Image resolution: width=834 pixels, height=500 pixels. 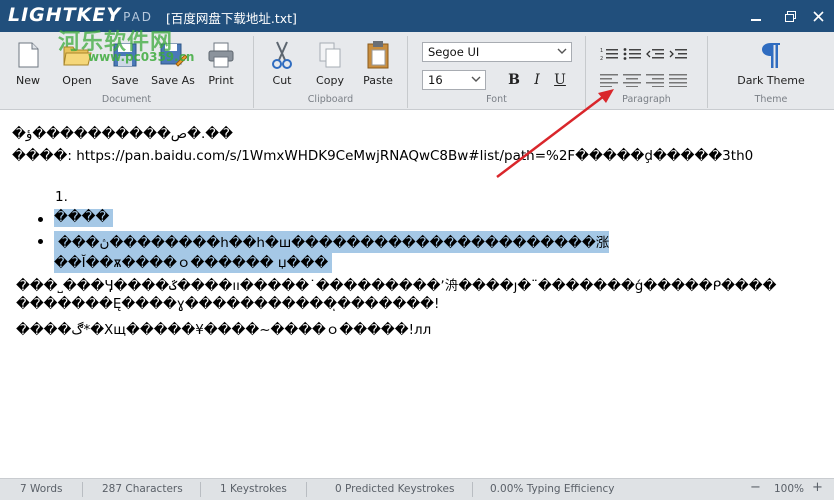 I want to click on cut-button: Cut, so click(x=282, y=65).